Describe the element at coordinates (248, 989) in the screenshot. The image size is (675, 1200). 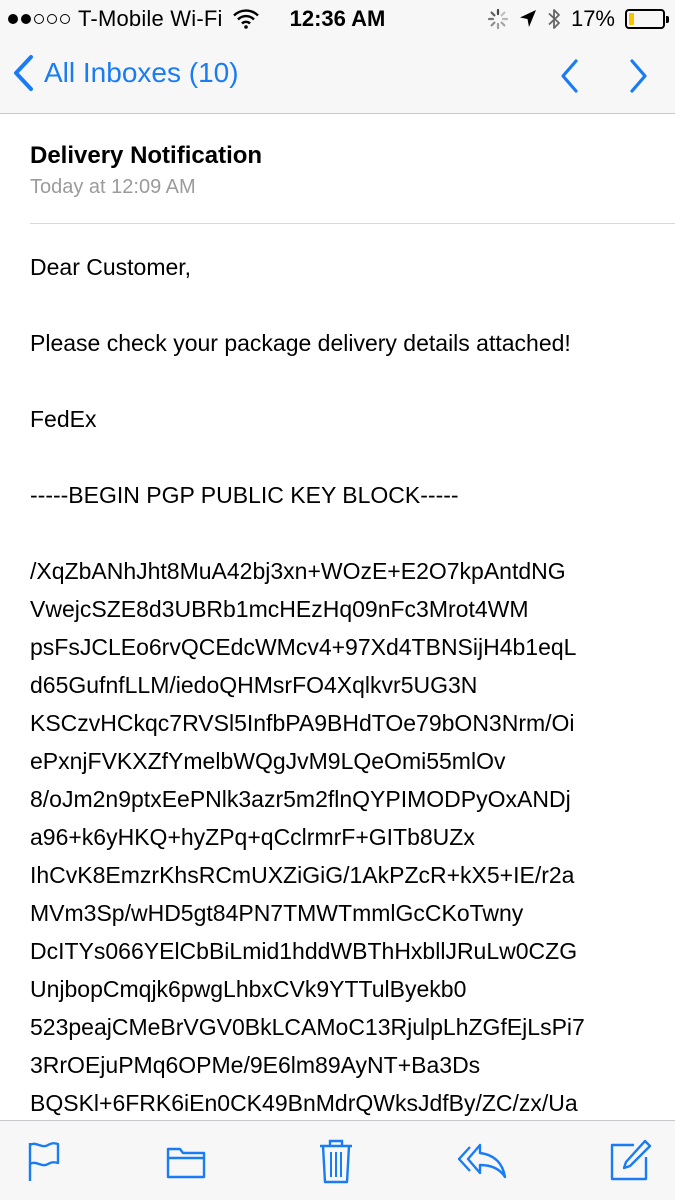
I see `pgp-key-line: UnjbopCmqjk6pwgLhbxCVk9YTTulByekb0` at that location.